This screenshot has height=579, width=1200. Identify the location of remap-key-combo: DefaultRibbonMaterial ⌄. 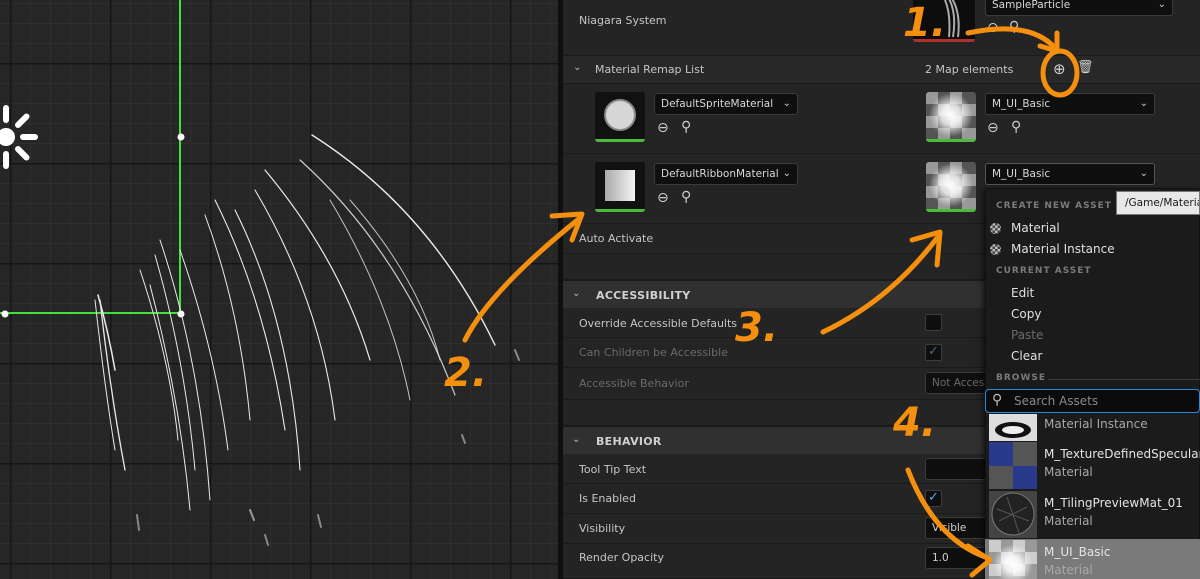
(726, 174).